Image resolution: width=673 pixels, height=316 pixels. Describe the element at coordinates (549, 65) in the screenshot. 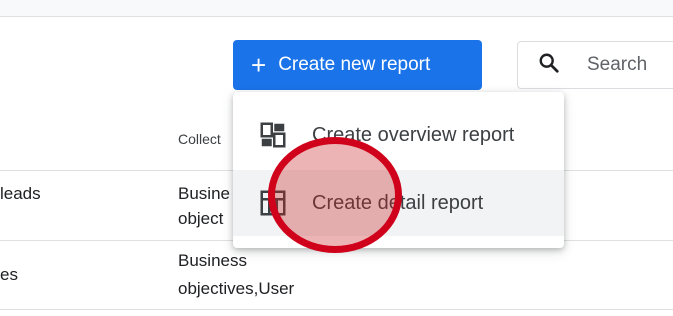

I see `search-icon` at that location.